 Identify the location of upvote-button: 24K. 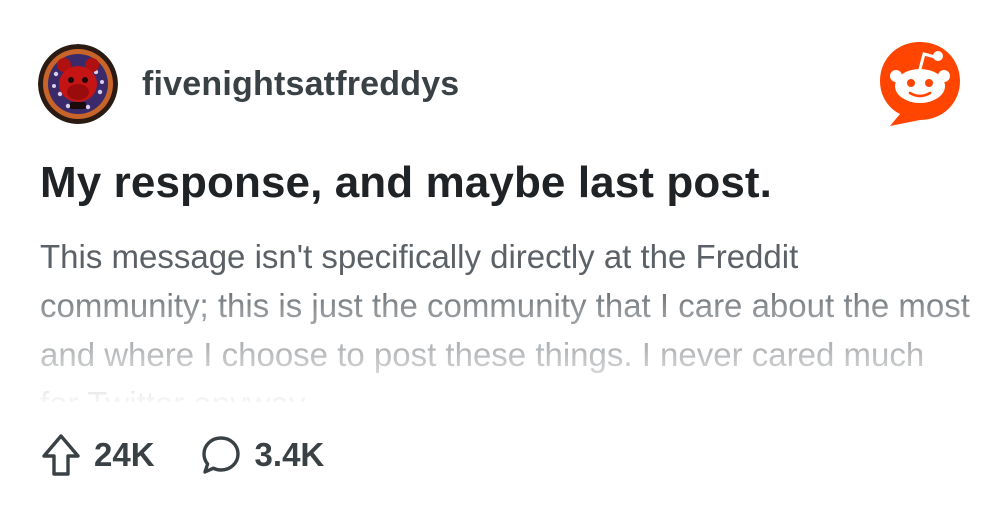
(97, 455).